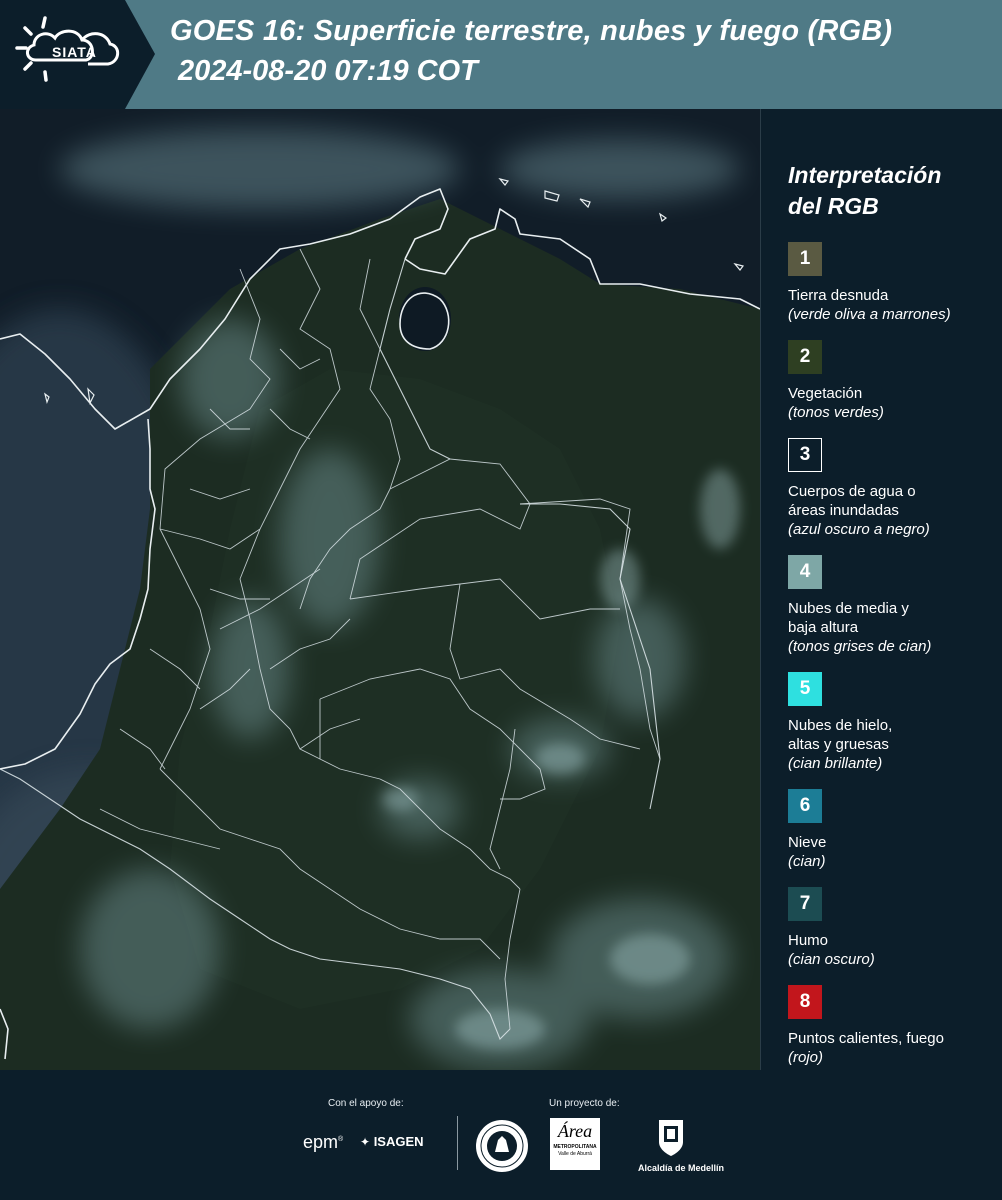  Describe the element at coordinates (831, 959) in the screenshot. I see `legend-item-desc: (cian oscuro)` at that location.